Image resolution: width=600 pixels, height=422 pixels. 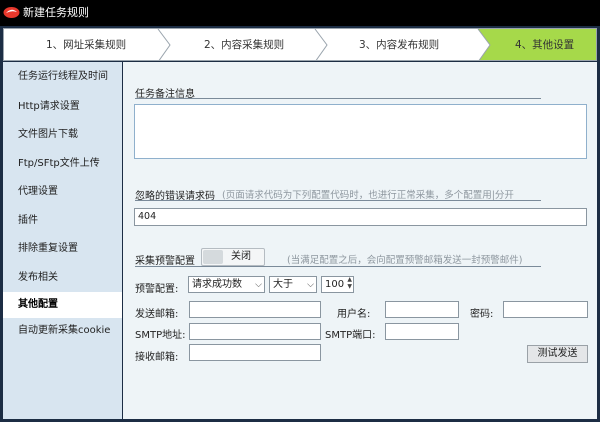 I want to click on alert-condition-value: 请求成功数, so click(x=217, y=284).